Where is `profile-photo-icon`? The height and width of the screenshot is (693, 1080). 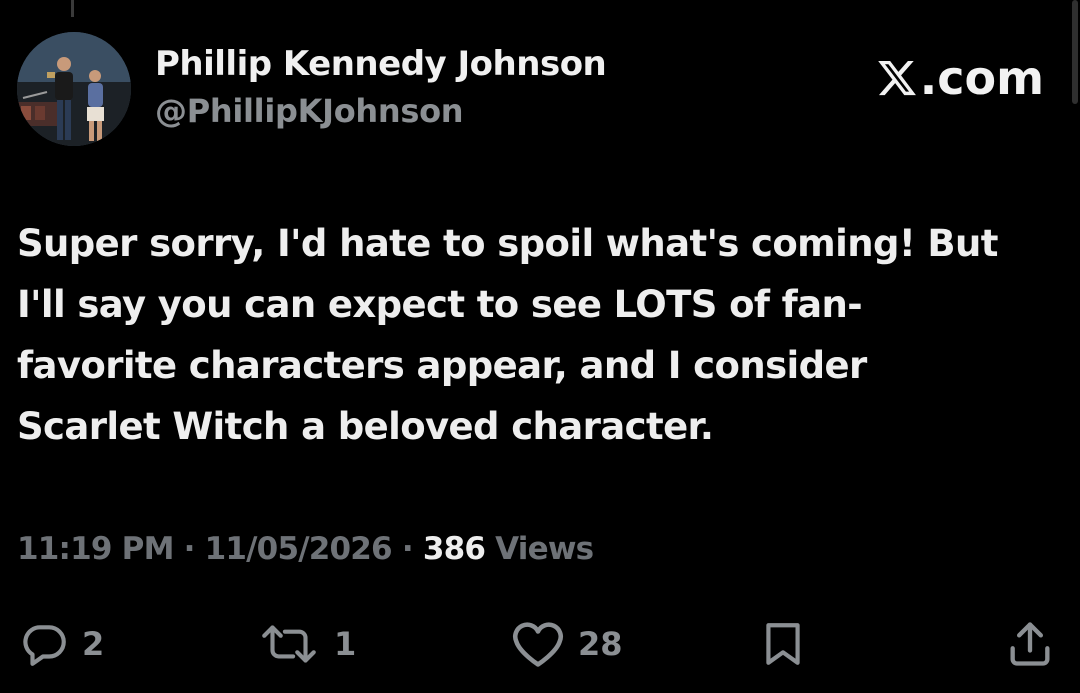
profile-photo-icon is located at coordinates (74, 89).